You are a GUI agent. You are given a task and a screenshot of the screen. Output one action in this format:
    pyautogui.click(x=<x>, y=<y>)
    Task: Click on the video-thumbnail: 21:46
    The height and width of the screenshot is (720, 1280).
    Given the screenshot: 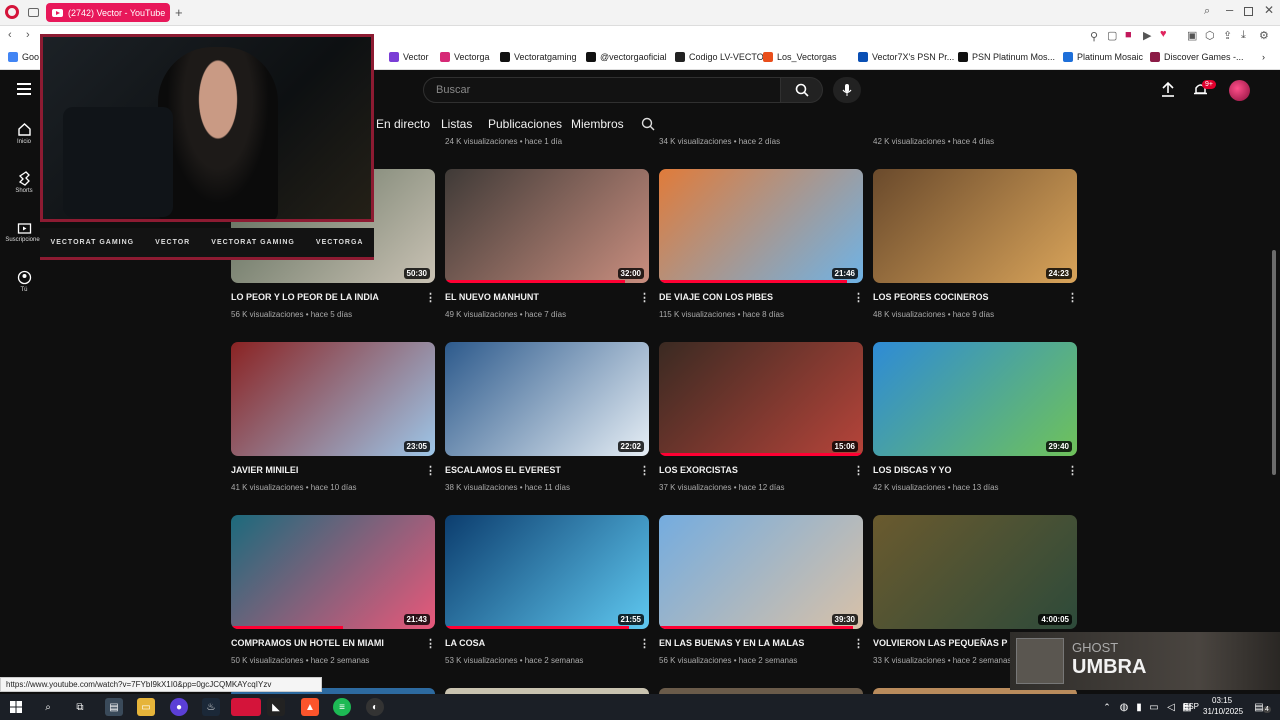 What is the action you would take?
    pyautogui.click(x=761, y=226)
    